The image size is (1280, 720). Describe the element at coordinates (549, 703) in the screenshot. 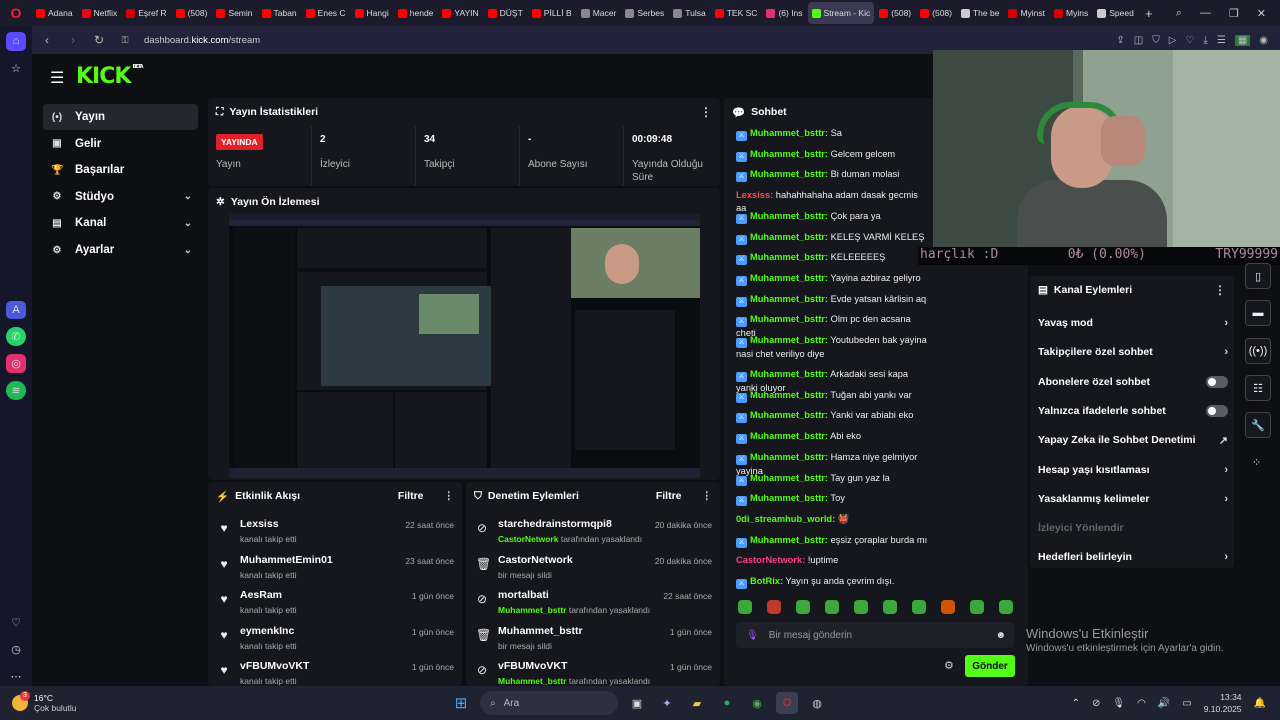

I see `taskbar-search: ⌕ Ara` at that location.